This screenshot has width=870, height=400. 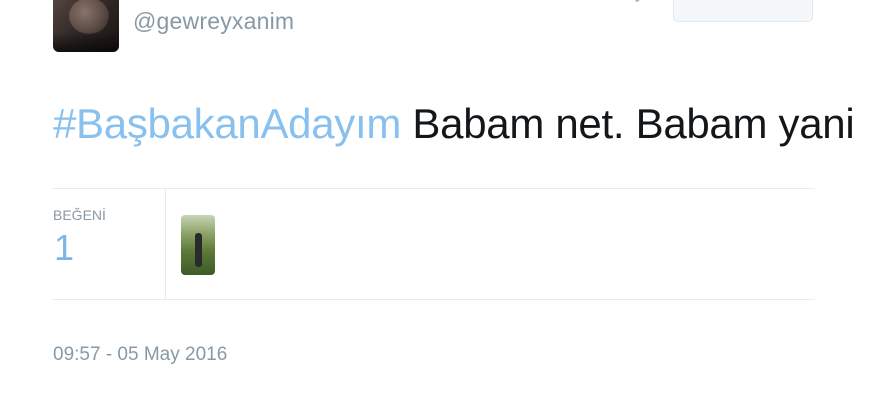 I want to click on more-options-icon: ⌄, so click(x=637, y=4).